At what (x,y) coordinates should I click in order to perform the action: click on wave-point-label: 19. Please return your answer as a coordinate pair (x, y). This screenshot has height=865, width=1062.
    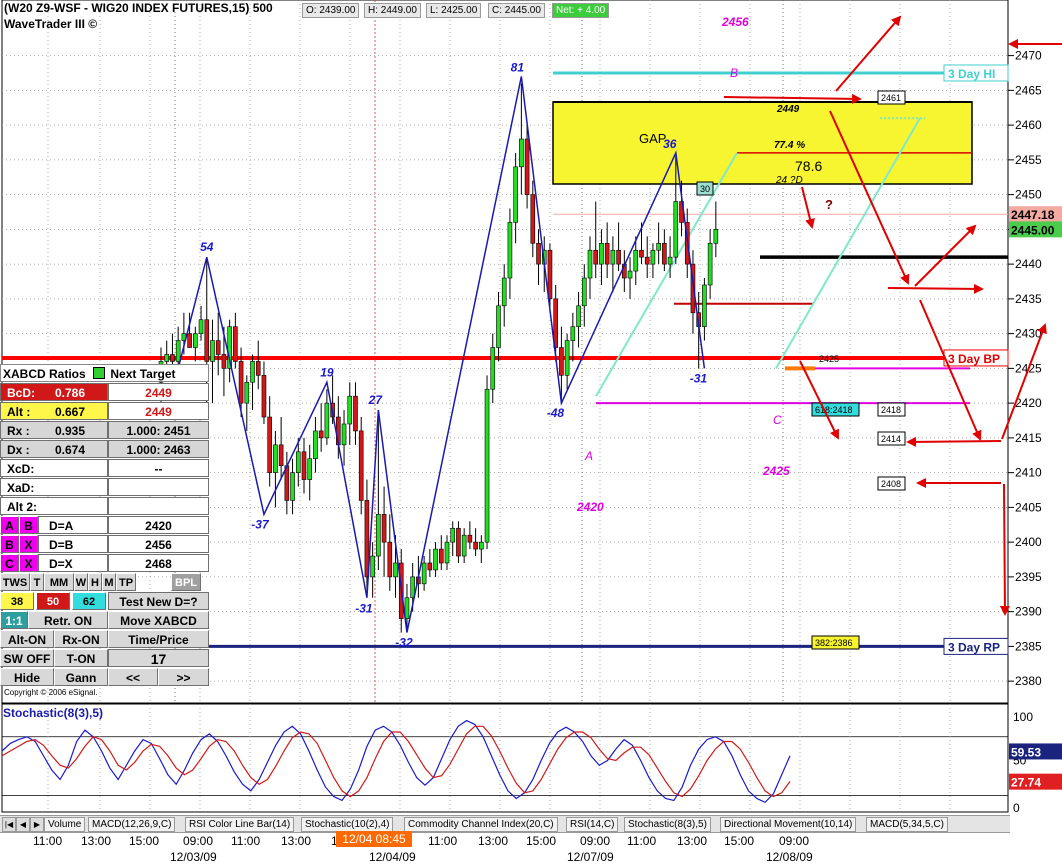
    Looking at the image, I should click on (327, 372).